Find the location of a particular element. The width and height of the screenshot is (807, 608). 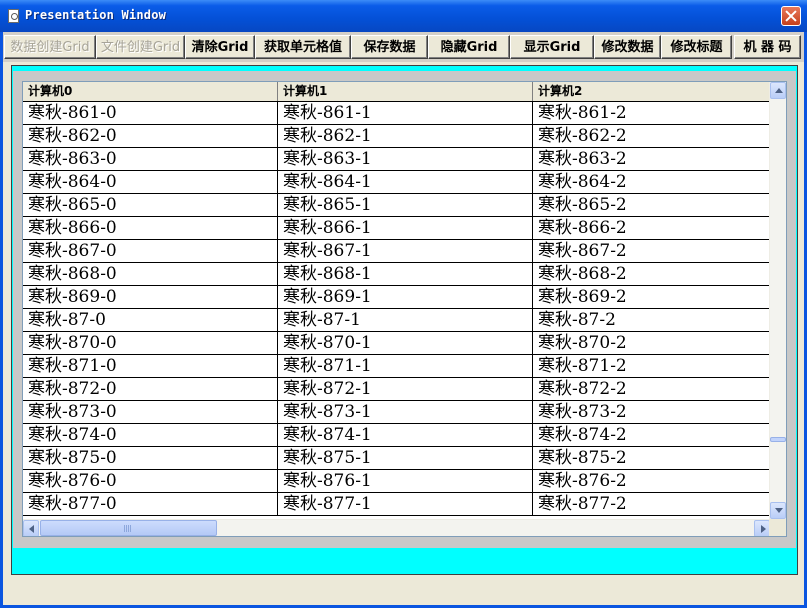

column-header: 计算机1 is located at coordinates (405, 91).